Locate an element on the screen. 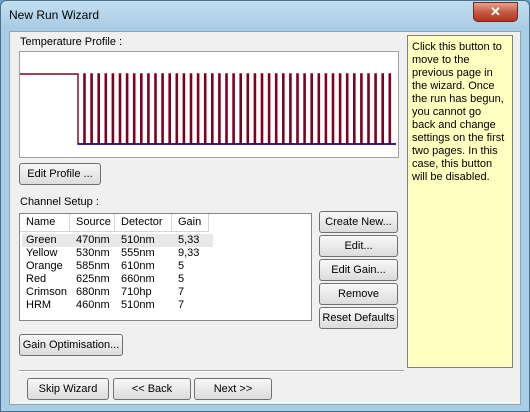  next-label: Next >> is located at coordinates (233, 389).